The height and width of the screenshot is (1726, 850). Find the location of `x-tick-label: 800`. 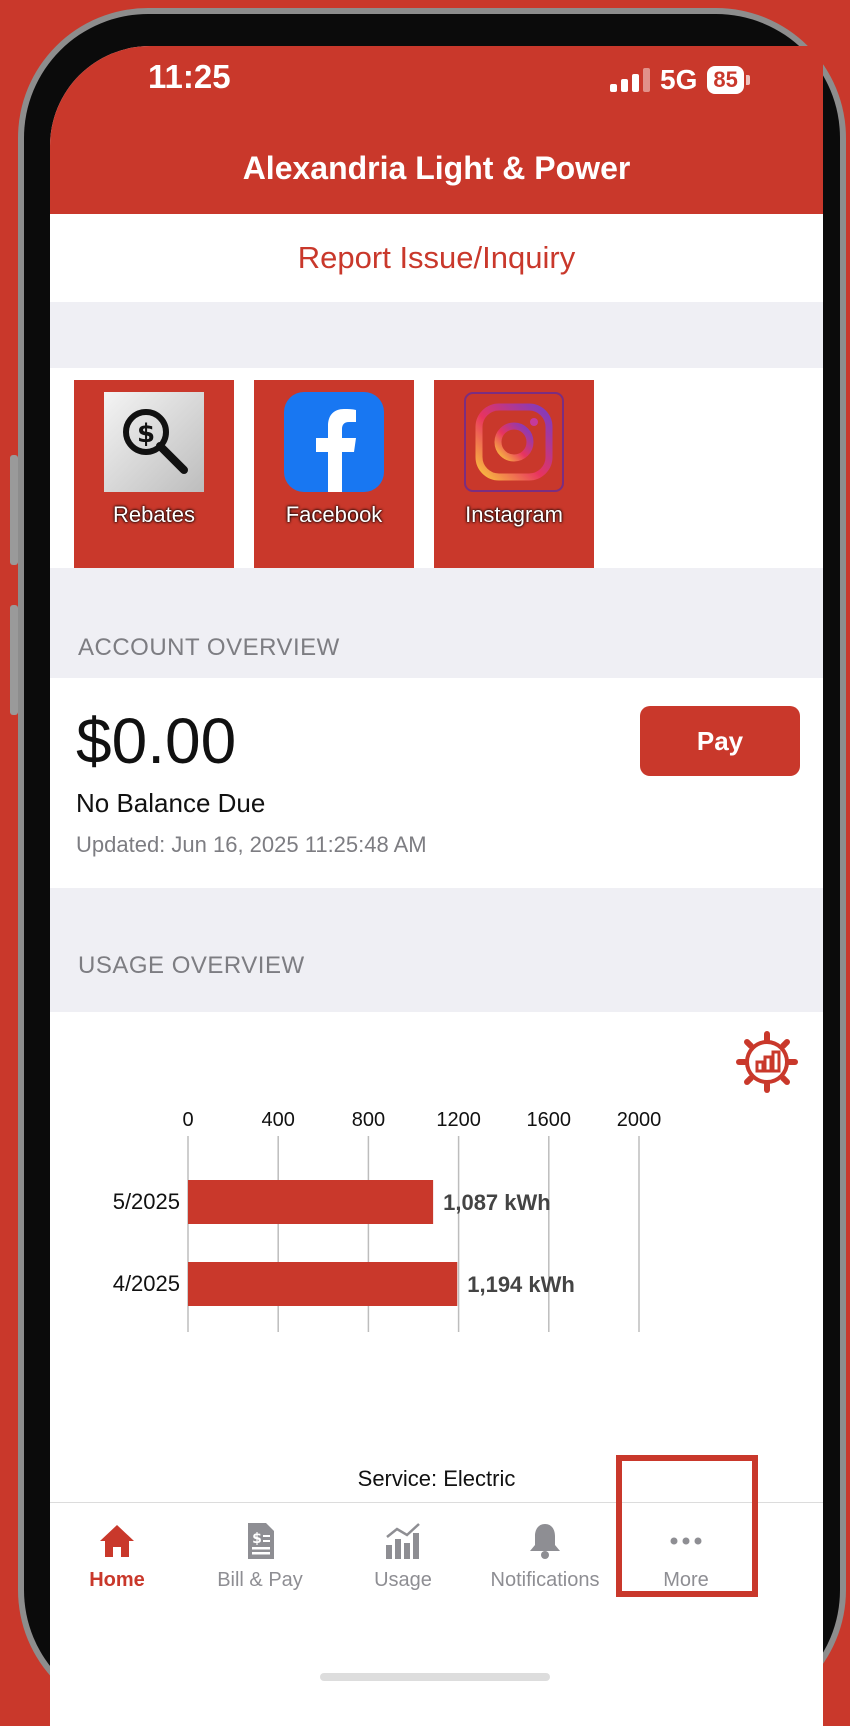

x-tick-label: 800 is located at coordinates (368, 1120).